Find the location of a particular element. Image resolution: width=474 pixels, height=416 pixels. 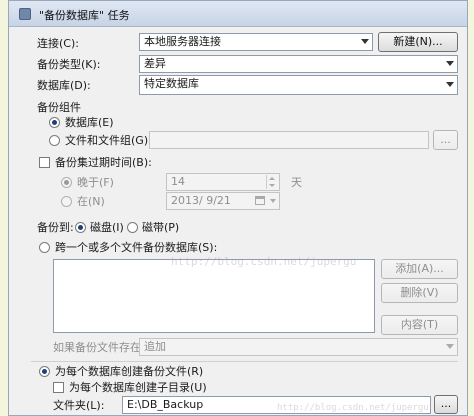

database-component-label: 数据库(E) is located at coordinates (89, 122).